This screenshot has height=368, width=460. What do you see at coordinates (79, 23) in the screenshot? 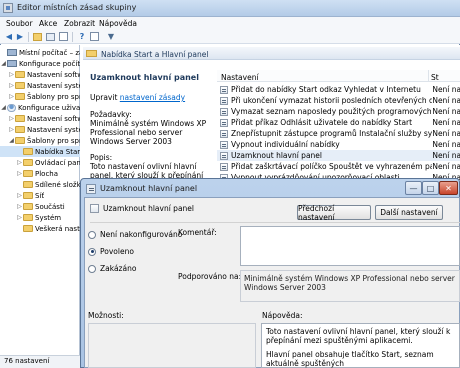
I see `menu-zobrazit: Zobrazit` at bounding box center [79, 23].